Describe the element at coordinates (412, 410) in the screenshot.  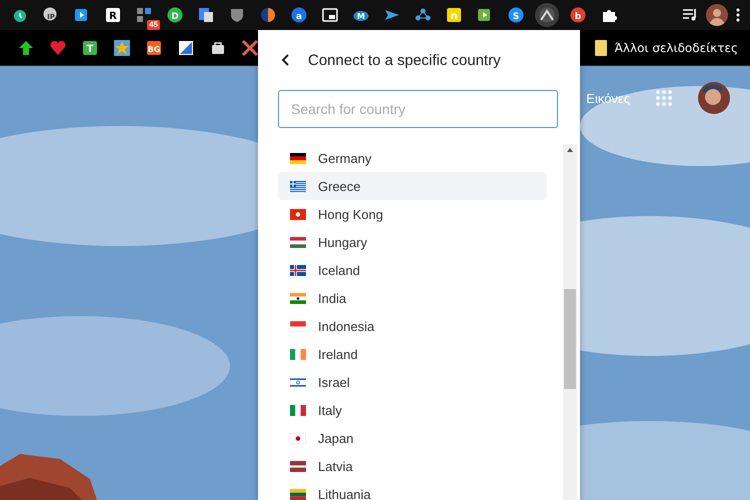
I see `country-item: Italy` at that location.